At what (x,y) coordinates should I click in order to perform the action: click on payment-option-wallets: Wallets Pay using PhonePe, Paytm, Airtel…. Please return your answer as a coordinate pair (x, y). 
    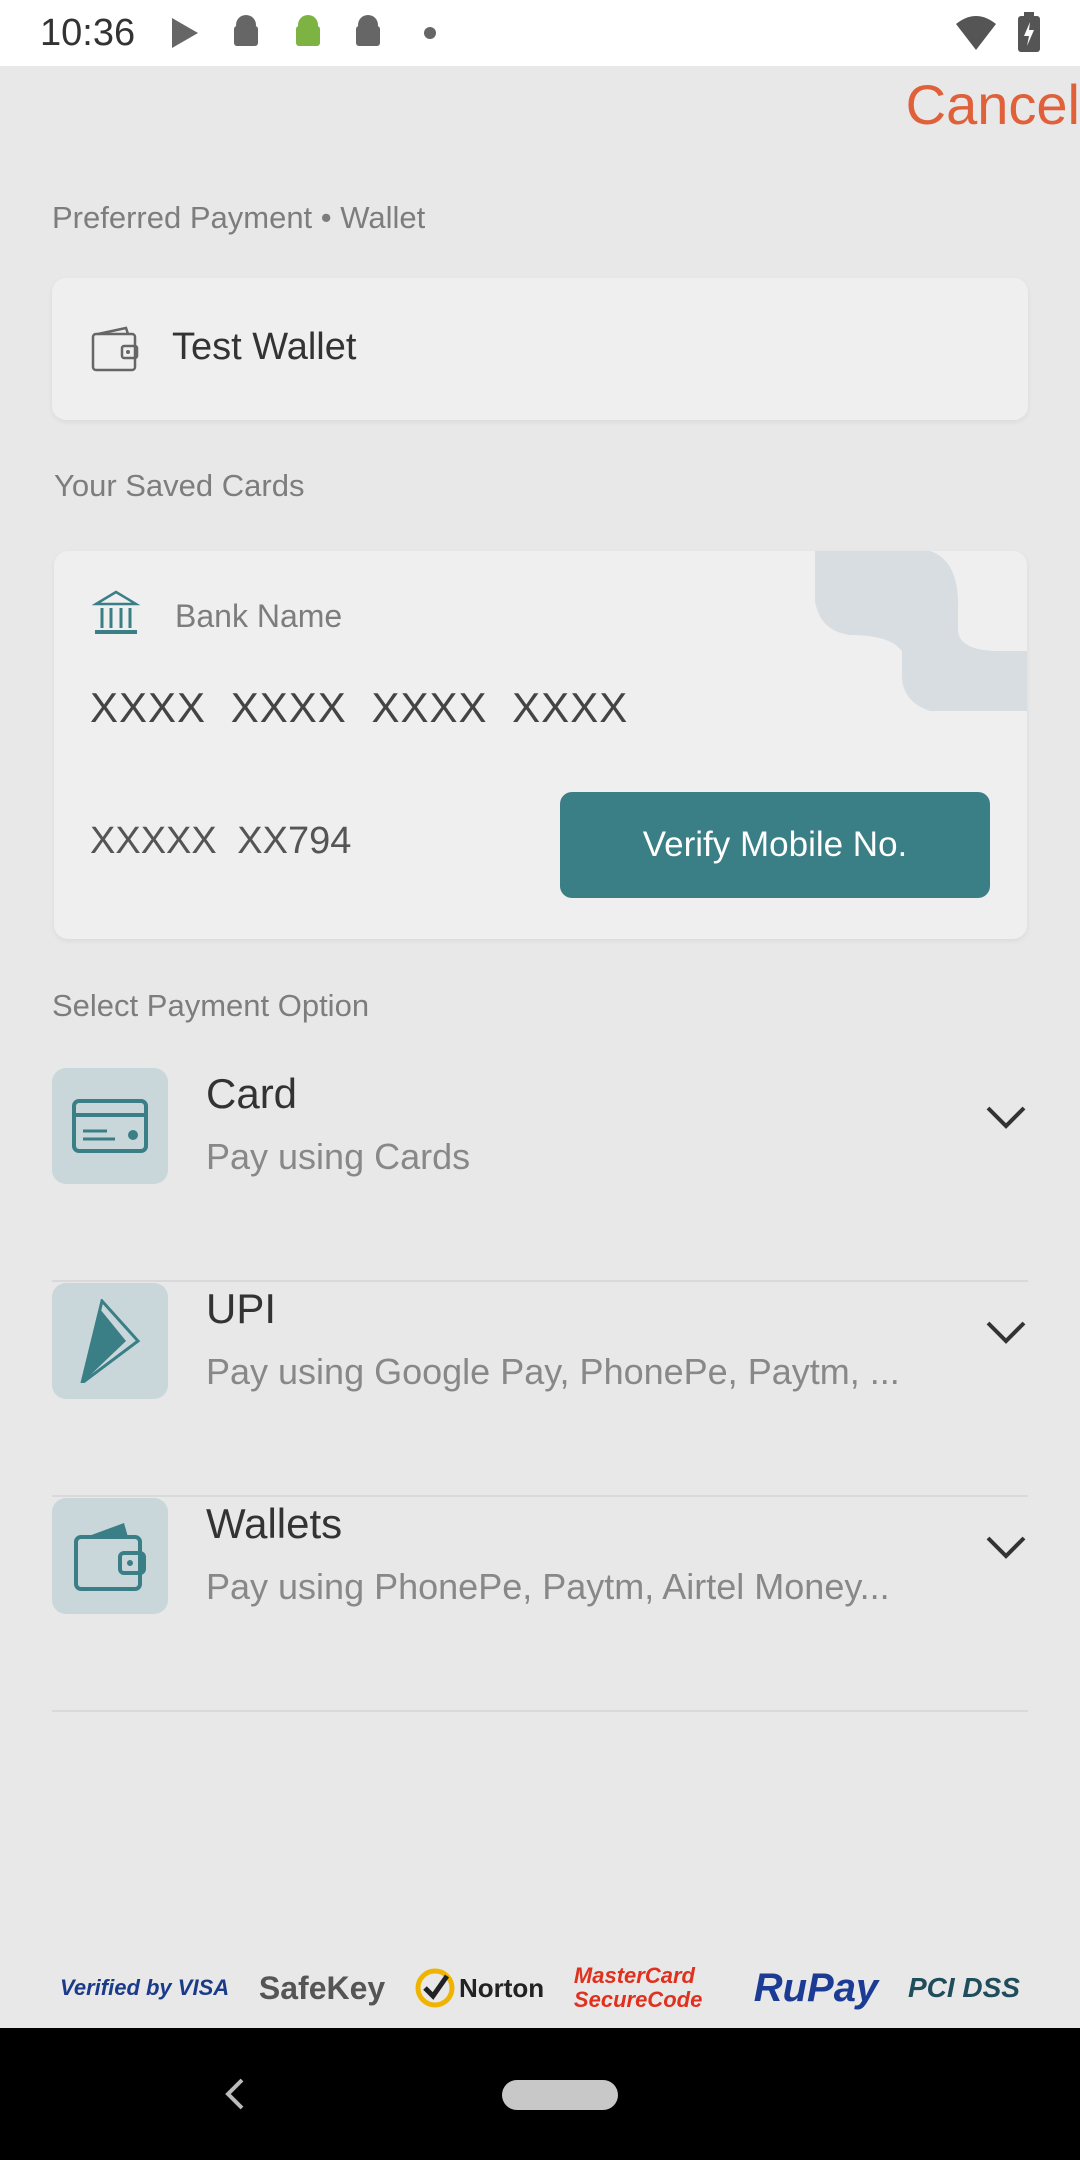
    Looking at the image, I should click on (540, 1605).